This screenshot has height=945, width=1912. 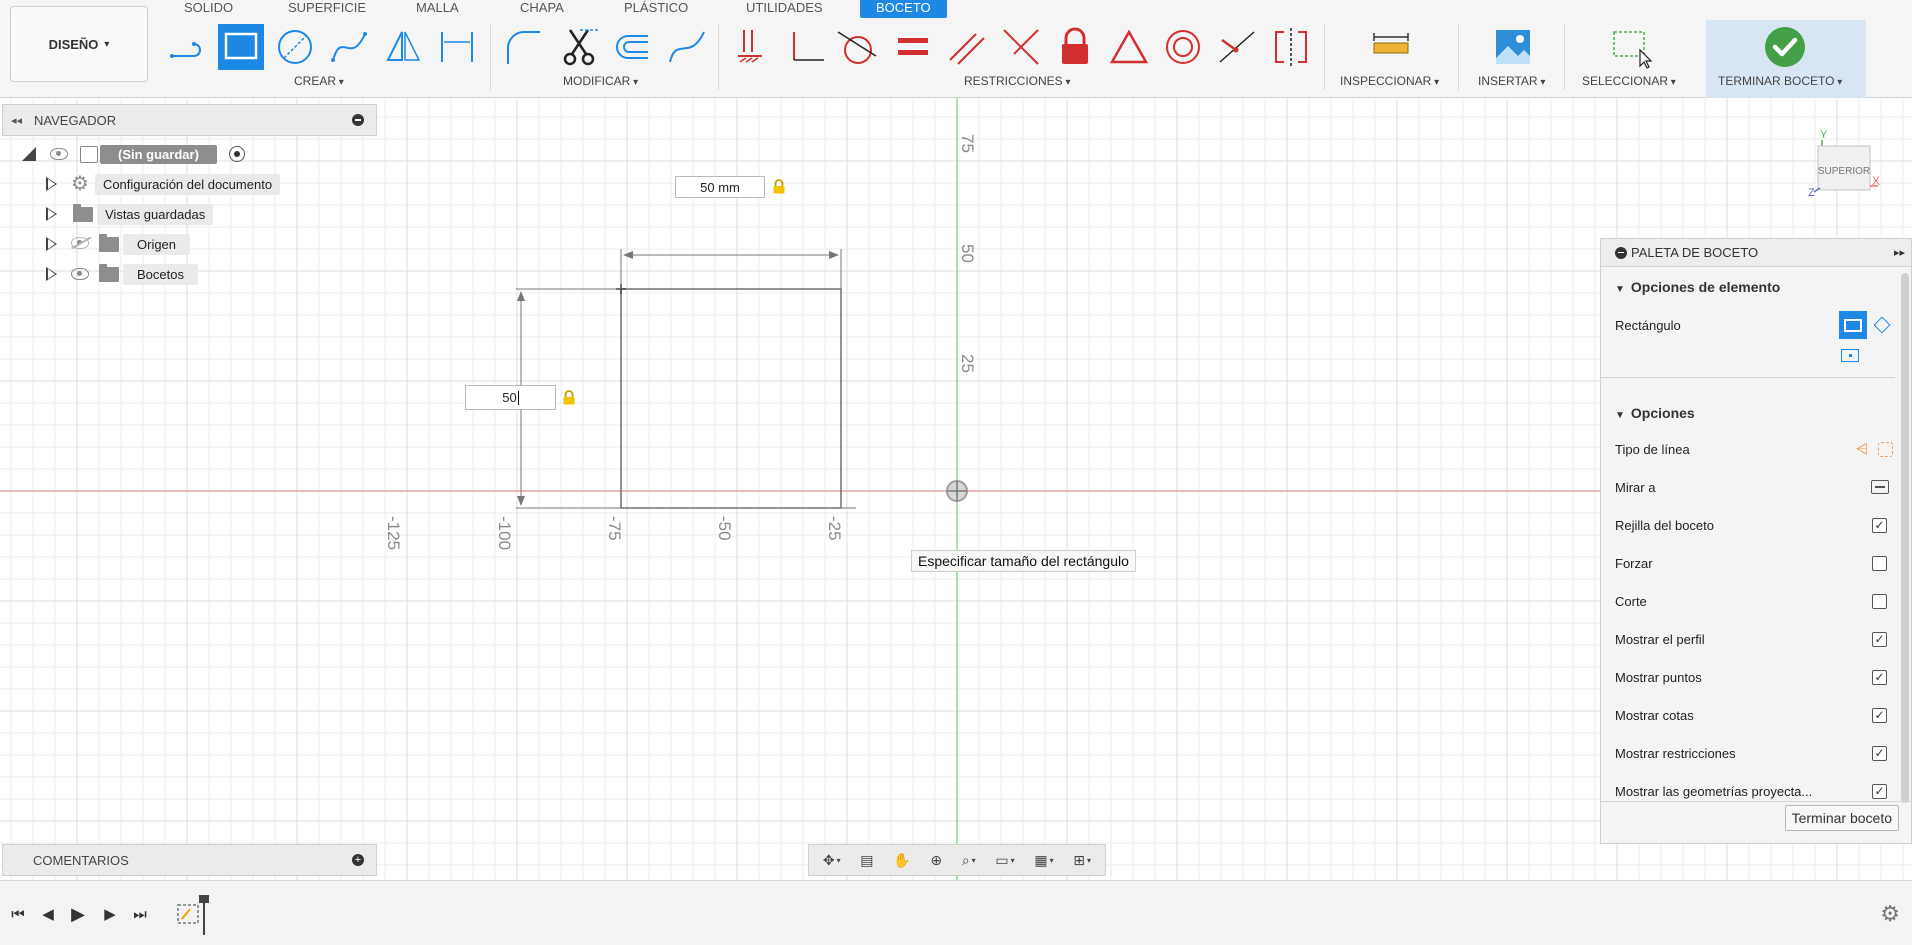 I want to click on slice-checkbox, so click(x=1879, y=601).